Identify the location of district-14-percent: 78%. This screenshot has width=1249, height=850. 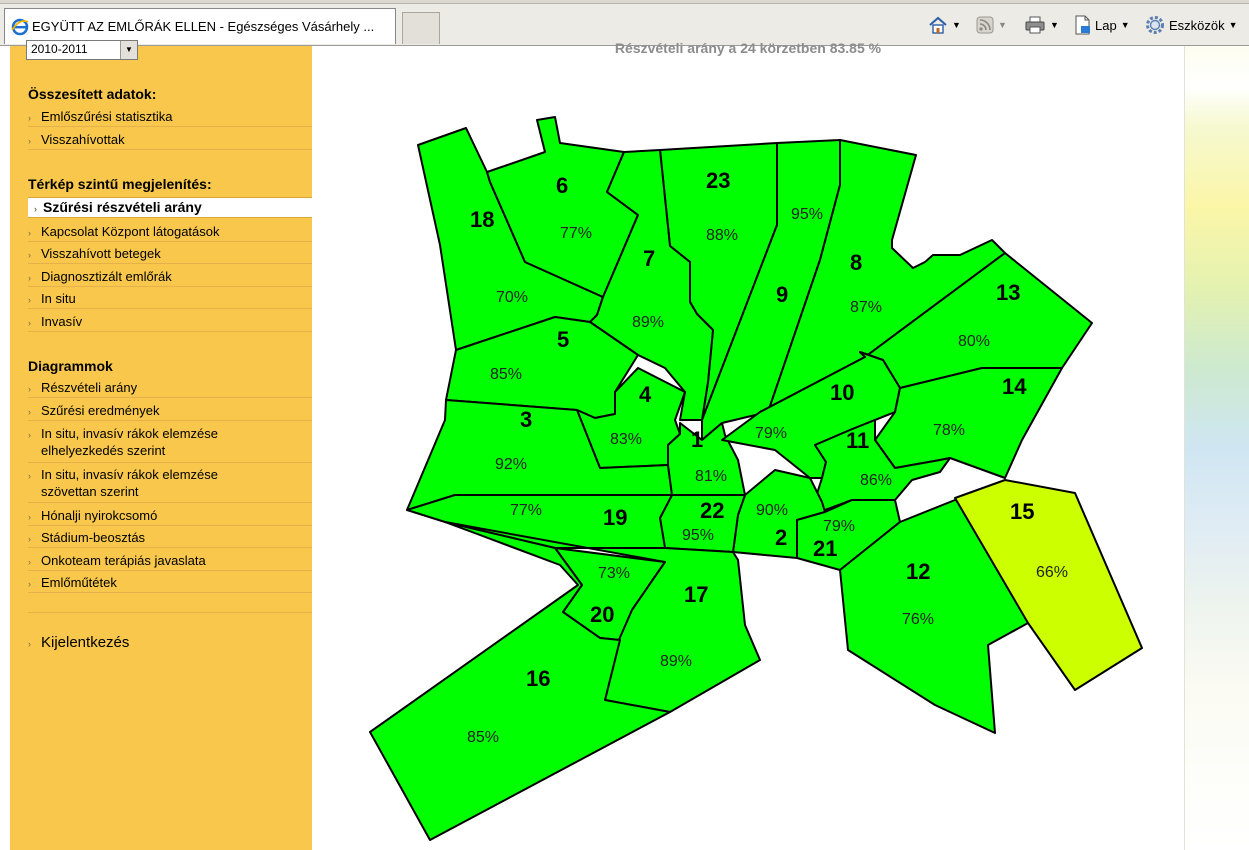
(949, 430).